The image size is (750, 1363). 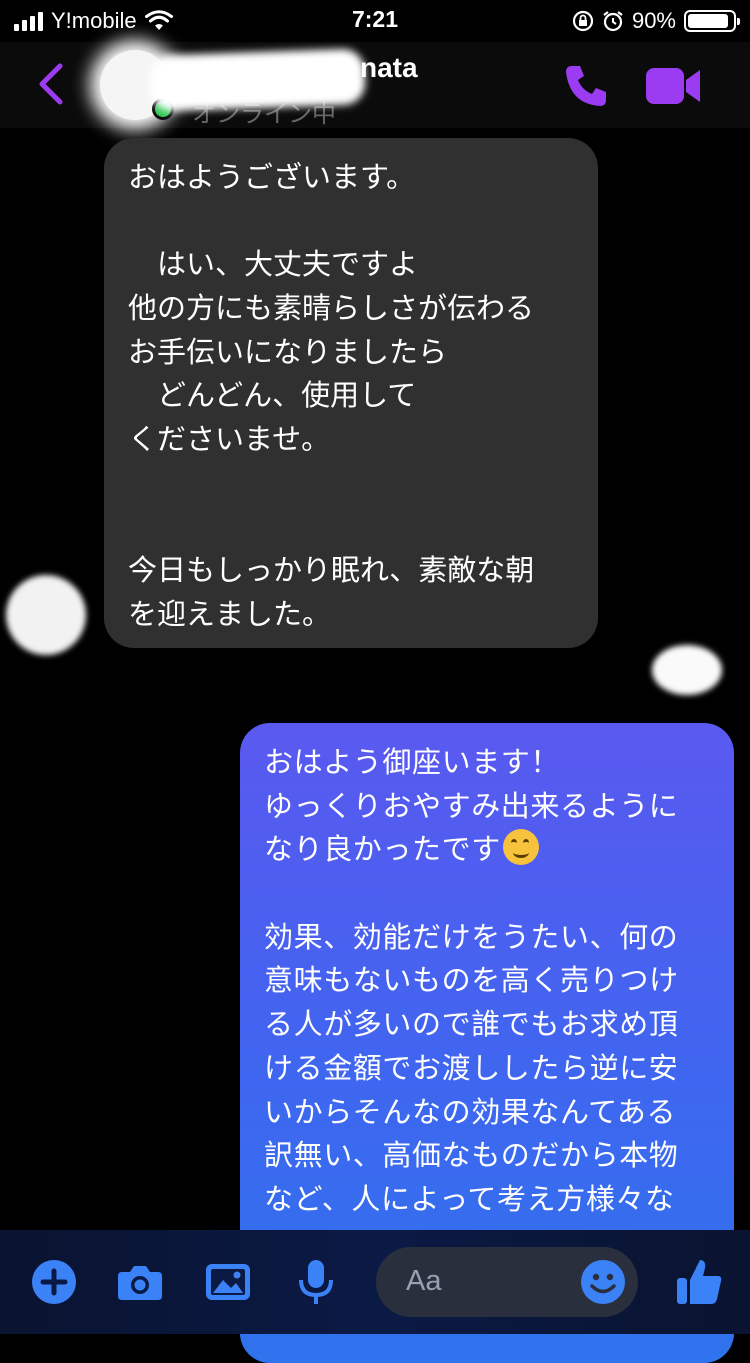 I want to click on message-line: いからそんなの効果なんてある, so click(x=470, y=1111).